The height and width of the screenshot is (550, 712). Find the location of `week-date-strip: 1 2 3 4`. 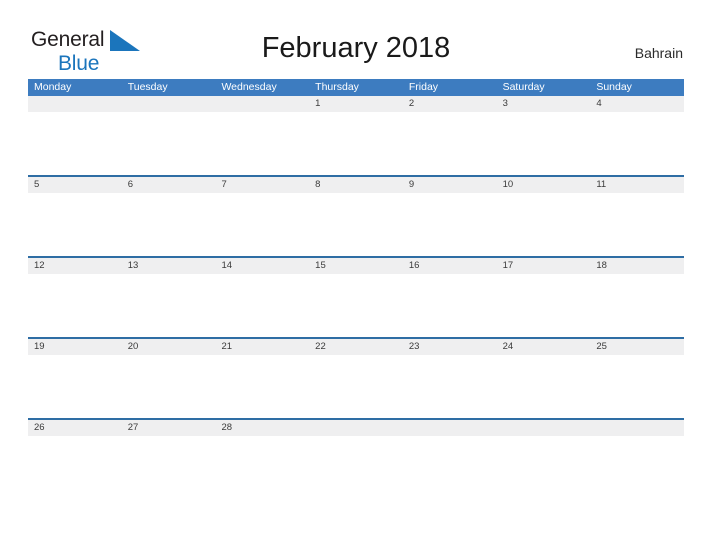

week-date-strip: 1 2 3 4 is located at coordinates (356, 104).